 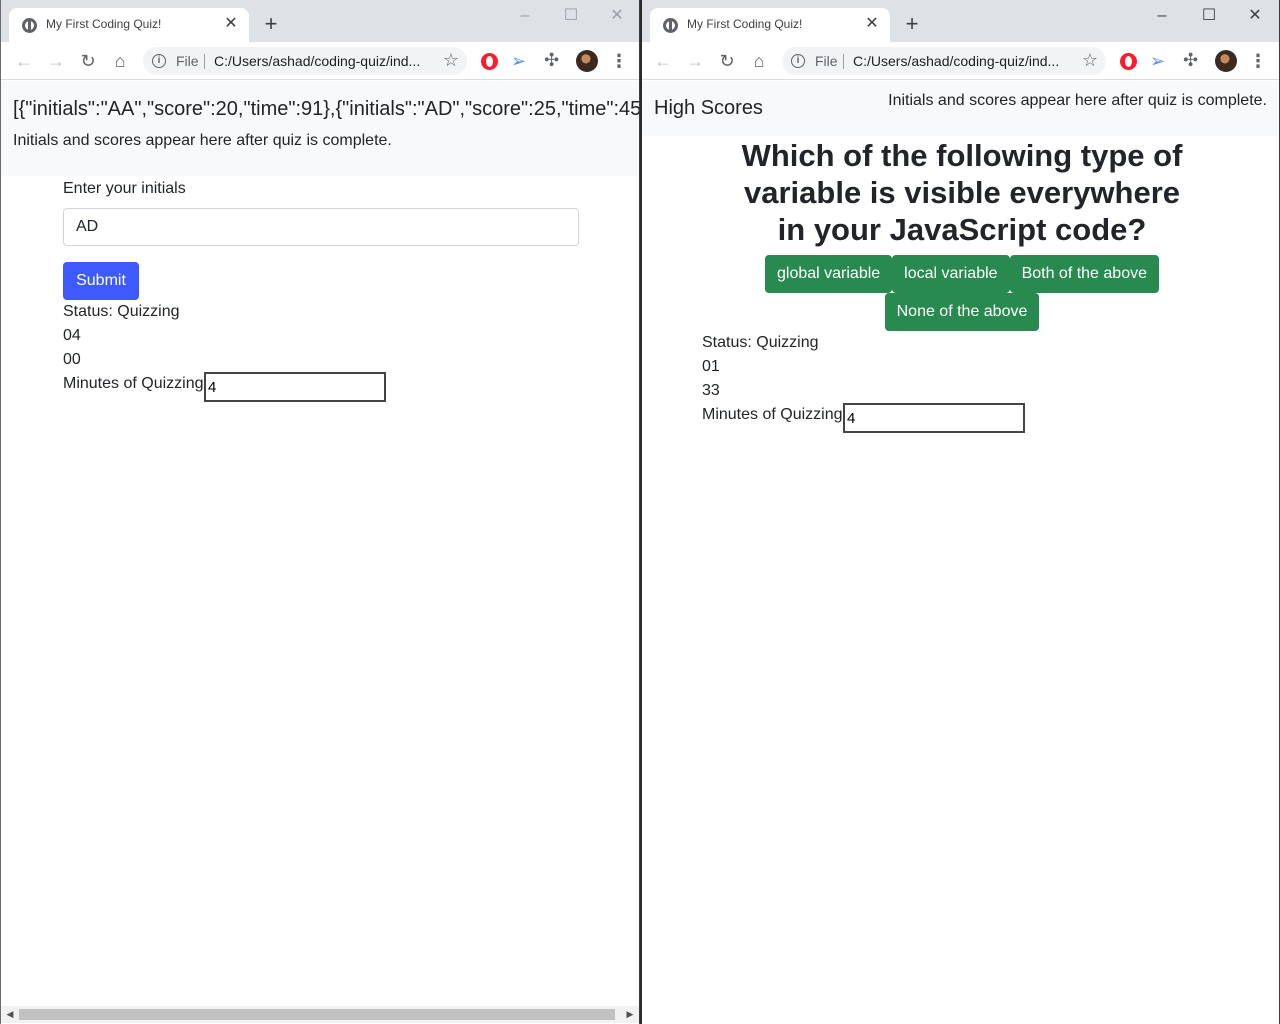 I want to click on answer-button: None of the above, so click(x=962, y=312).